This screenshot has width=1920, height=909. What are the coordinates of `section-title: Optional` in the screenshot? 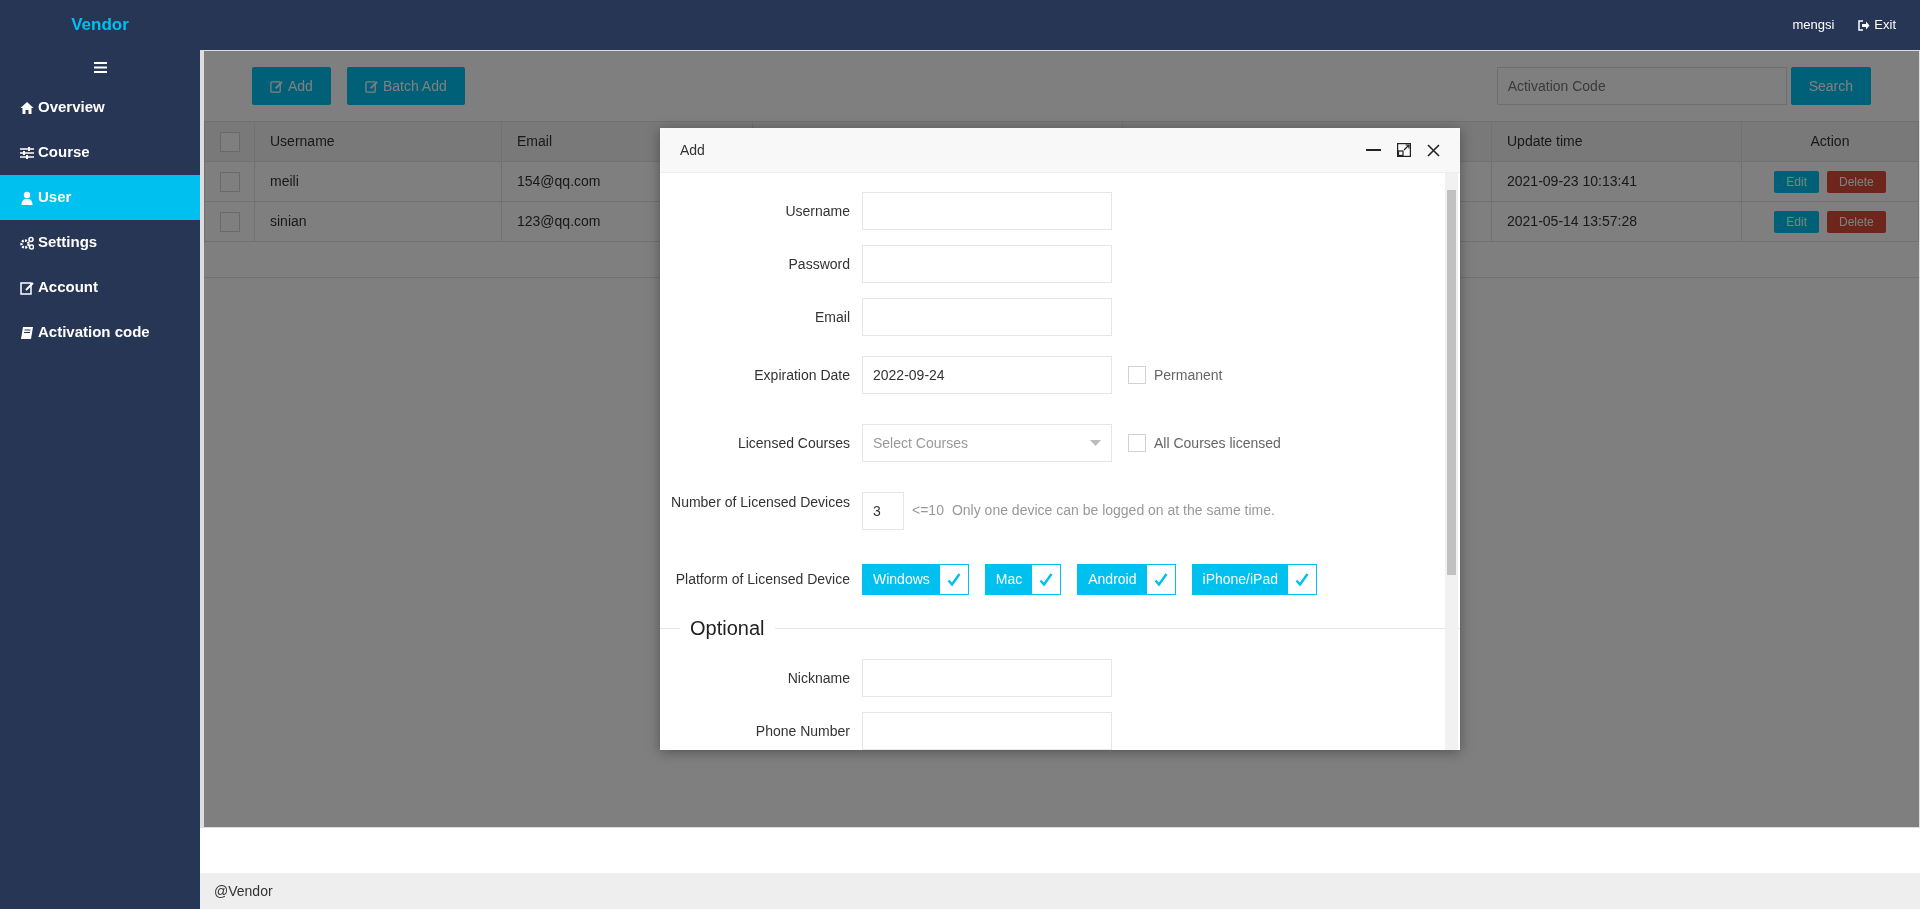 It's located at (727, 628).